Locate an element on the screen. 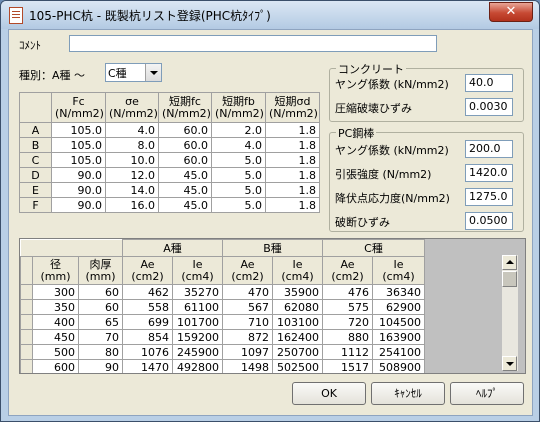 This screenshot has height=422, width=540. table-row: 400 65 699 101700 710 103100 720 104500 is located at coordinates (223, 322).